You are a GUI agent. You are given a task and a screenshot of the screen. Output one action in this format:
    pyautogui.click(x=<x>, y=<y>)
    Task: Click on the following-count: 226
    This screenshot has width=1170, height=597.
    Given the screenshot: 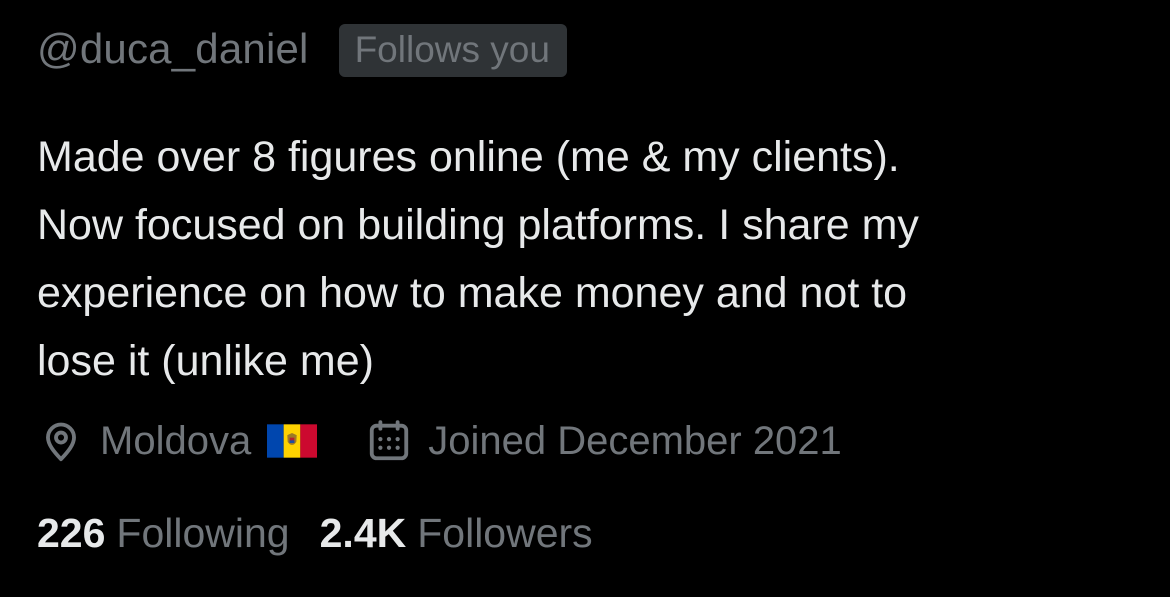 What is the action you would take?
    pyautogui.click(x=71, y=533)
    